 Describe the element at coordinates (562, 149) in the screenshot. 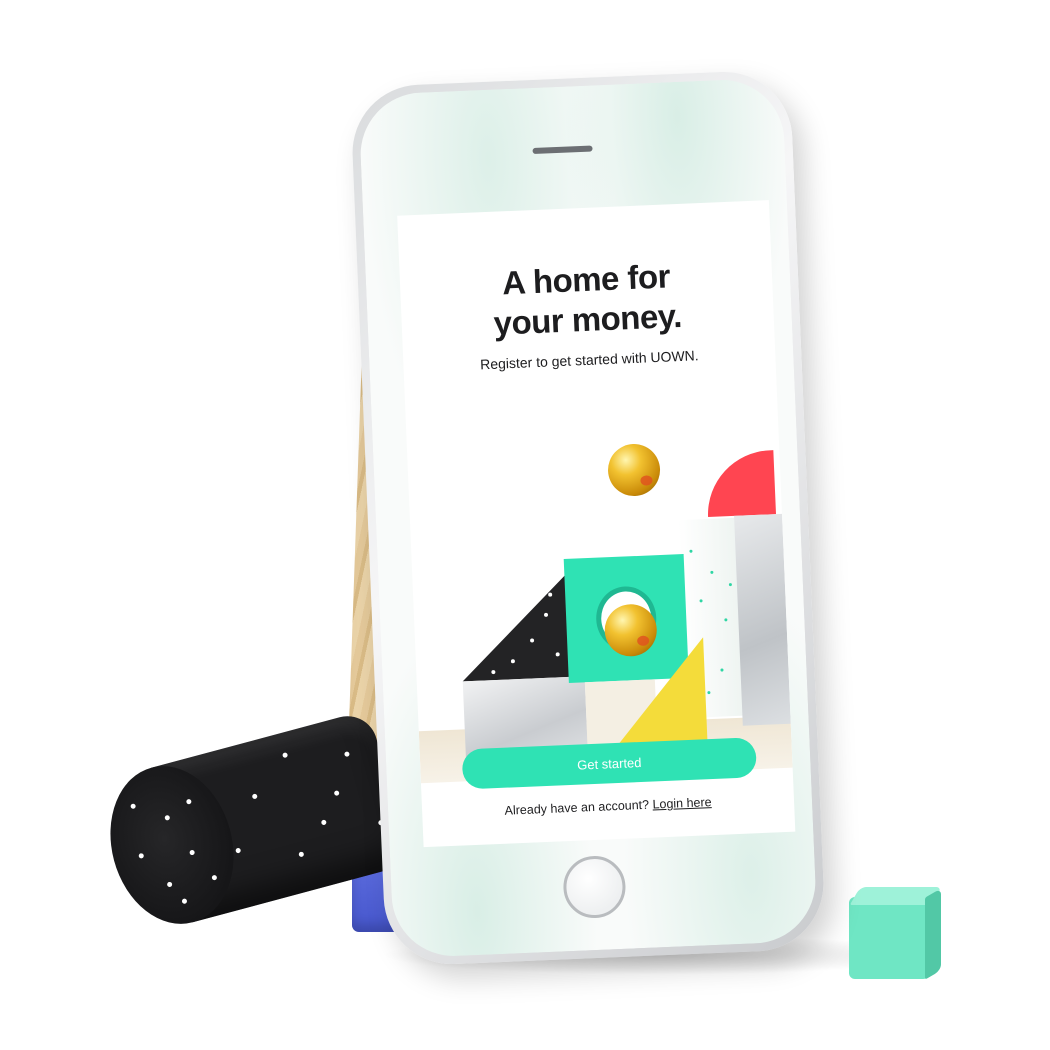

I see `speaker-grille-icon` at that location.